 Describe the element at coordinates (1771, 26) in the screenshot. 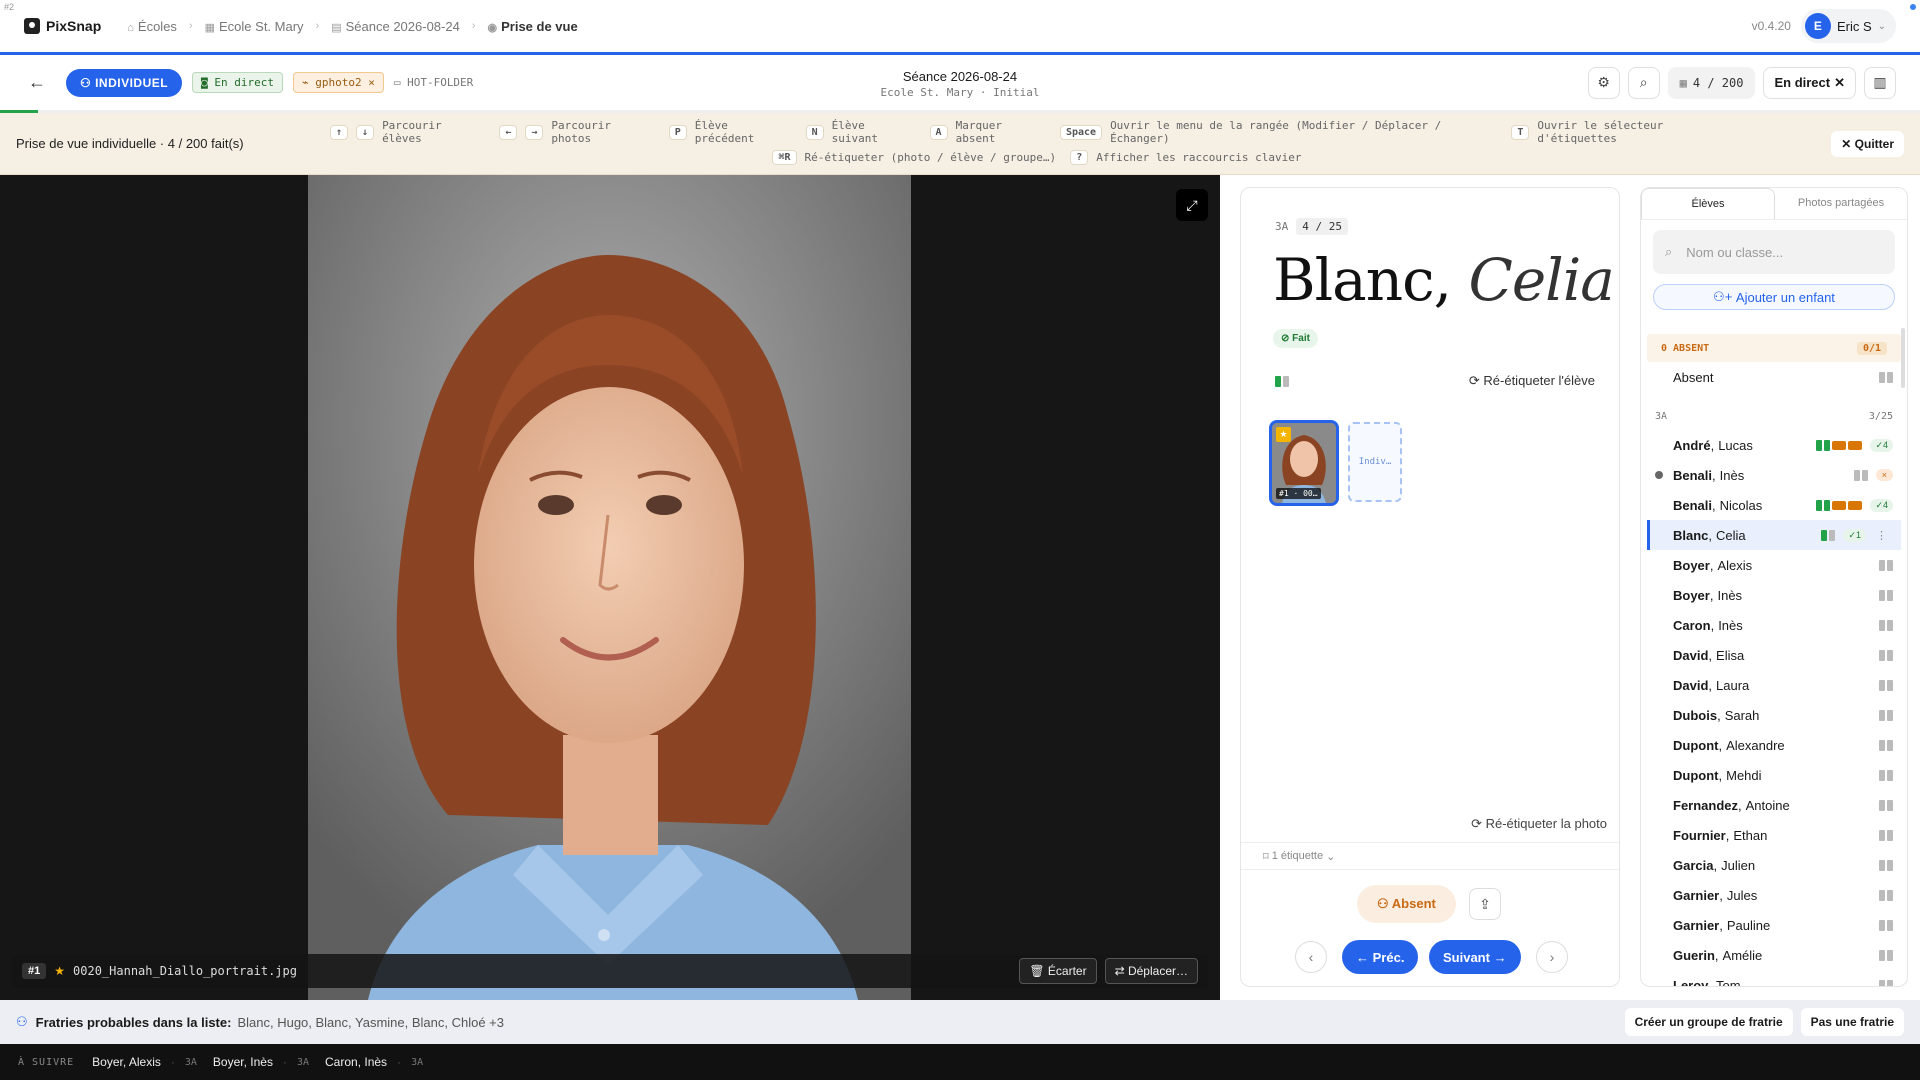

I see `app-version: v0.4.20` at that location.